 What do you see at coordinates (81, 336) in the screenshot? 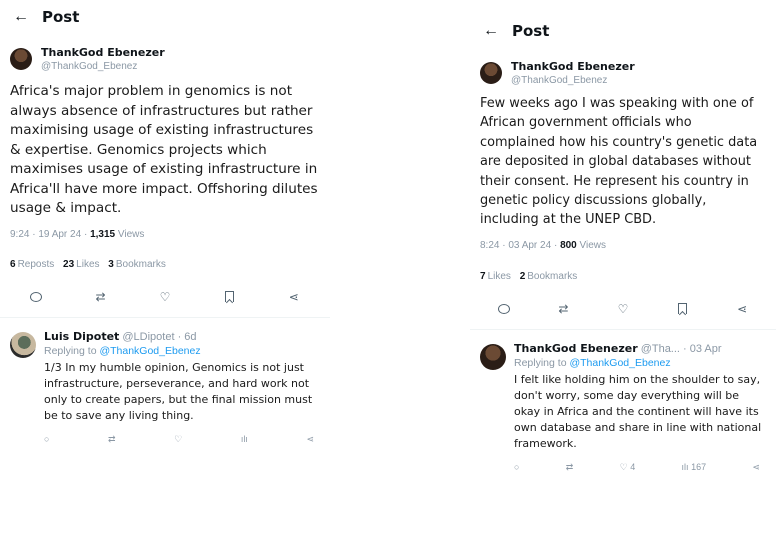
I see `reply-author-name: Luis Dipotet` at bounding box center [81, 336].